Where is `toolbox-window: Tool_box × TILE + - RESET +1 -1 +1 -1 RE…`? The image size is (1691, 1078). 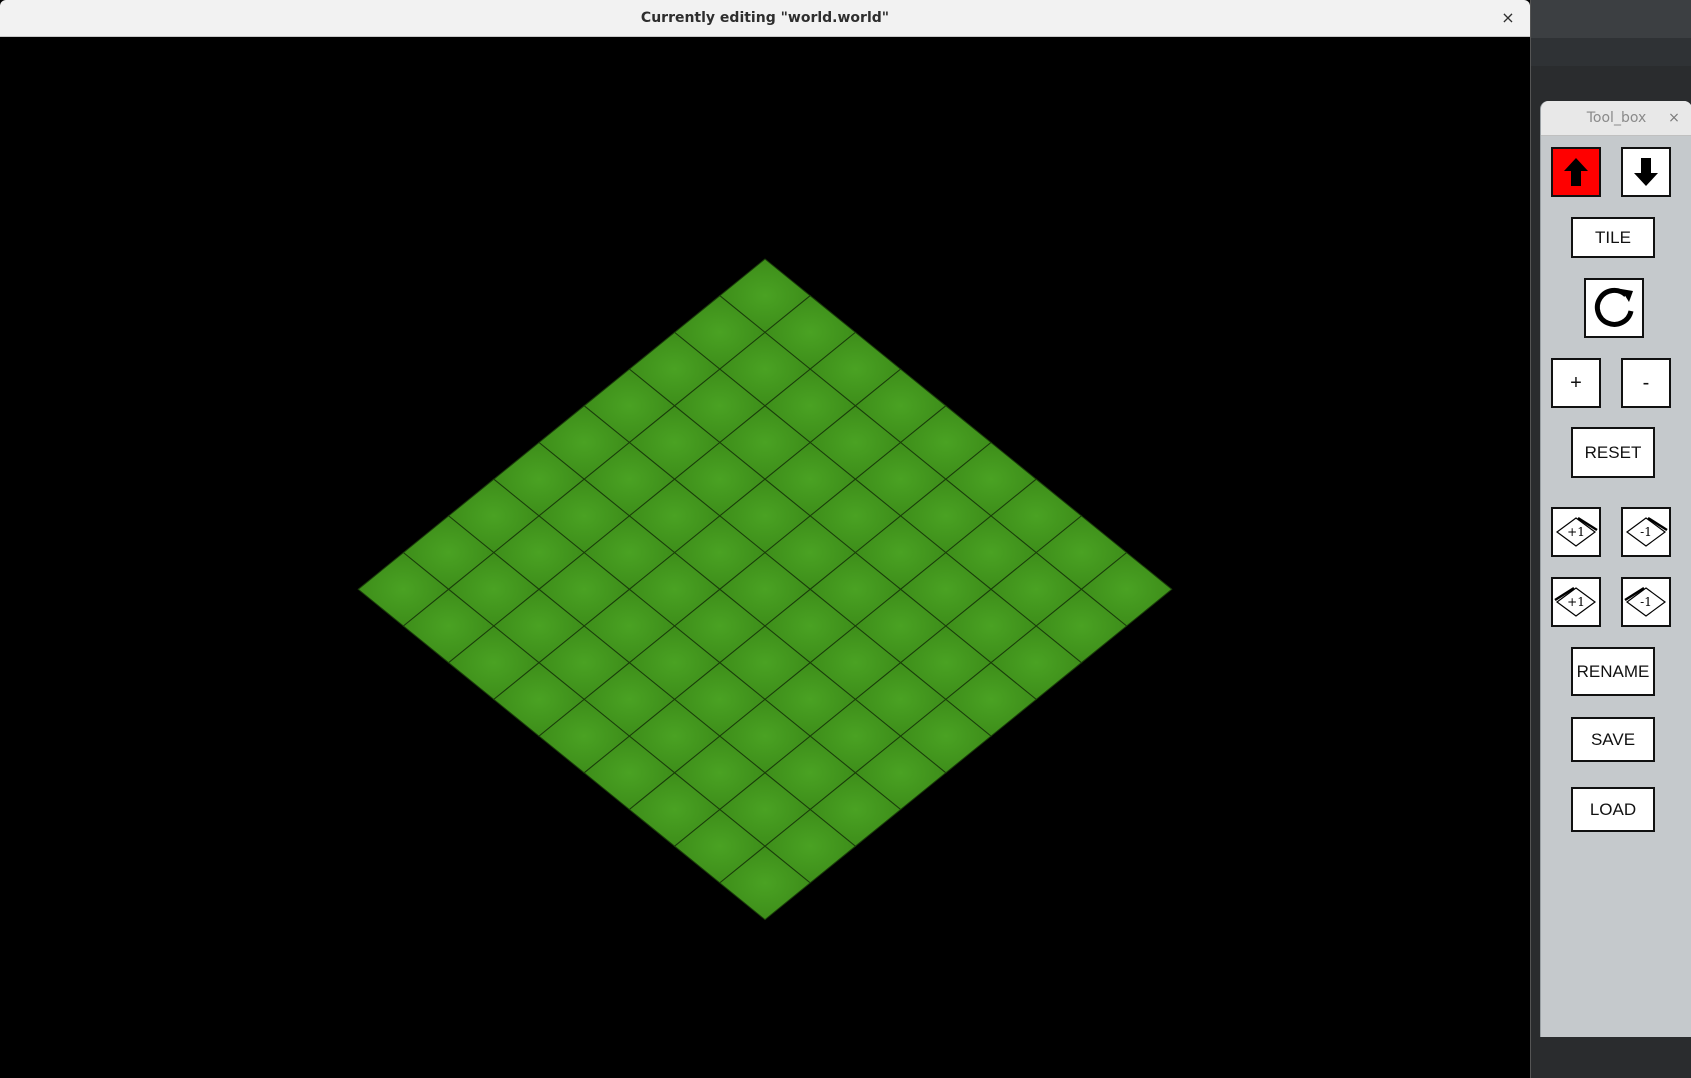 toolbox-window: Tool_box × TILE + - RESET +1 -1 +1 -1 RE… is located at coordinates (1615, 569).